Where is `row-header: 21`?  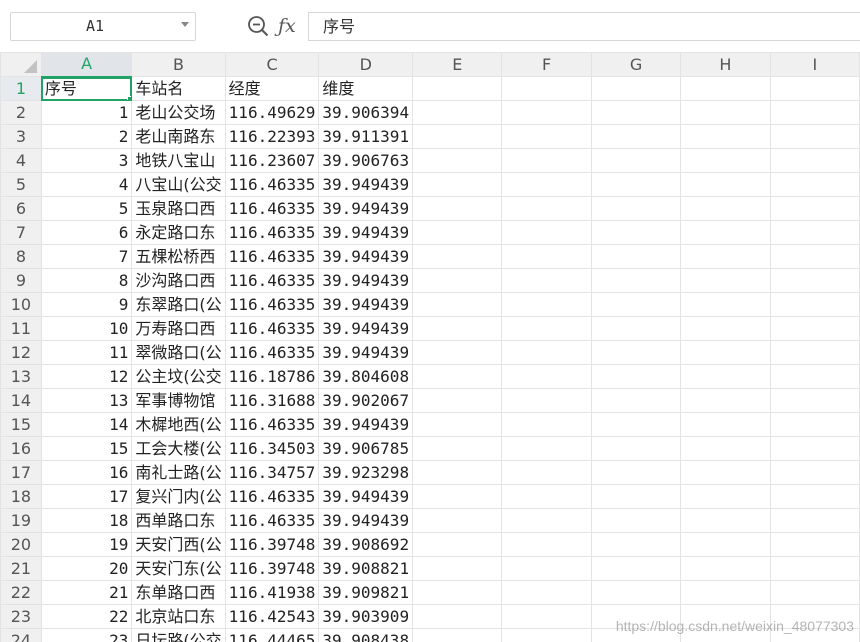 row-header: 21 is located at coordinates (21, 568).